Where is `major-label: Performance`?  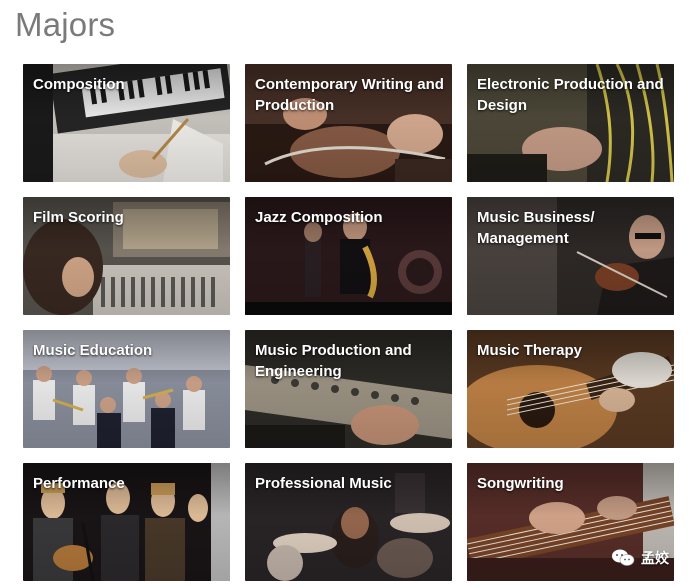 major-label: Performance is located at coordinates (79, 483).